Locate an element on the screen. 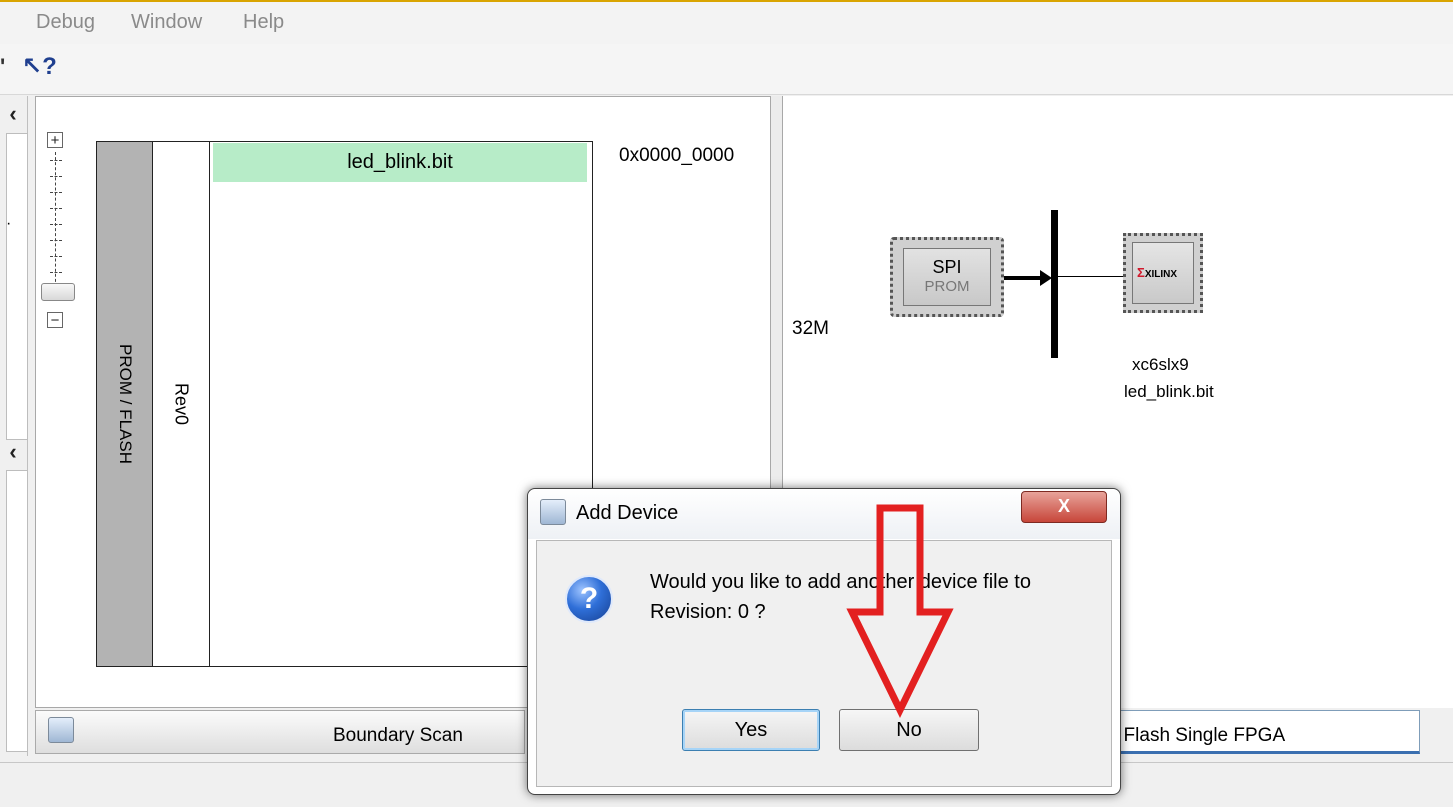  xilinx-logo-text: XILINX is located at coordinates (1161, 274).